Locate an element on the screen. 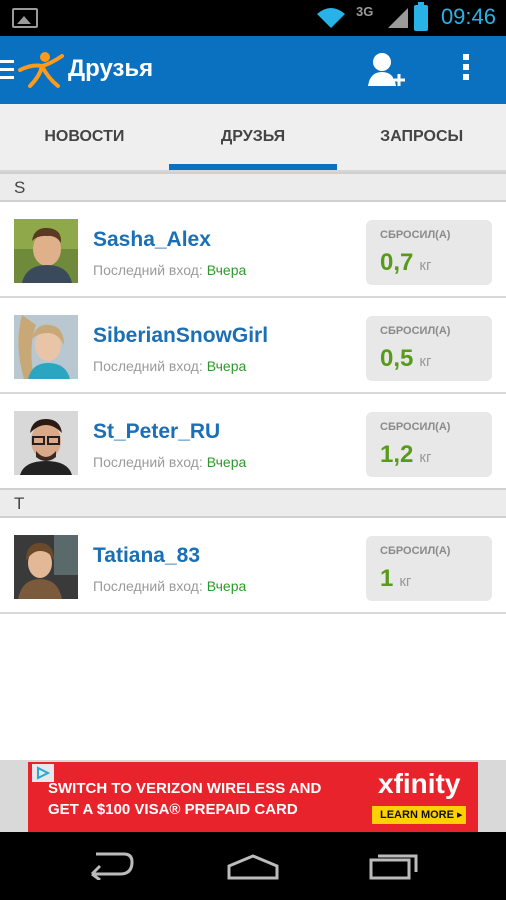 The image size is (506, 900). home-icon is located at coordinates (253, 867).